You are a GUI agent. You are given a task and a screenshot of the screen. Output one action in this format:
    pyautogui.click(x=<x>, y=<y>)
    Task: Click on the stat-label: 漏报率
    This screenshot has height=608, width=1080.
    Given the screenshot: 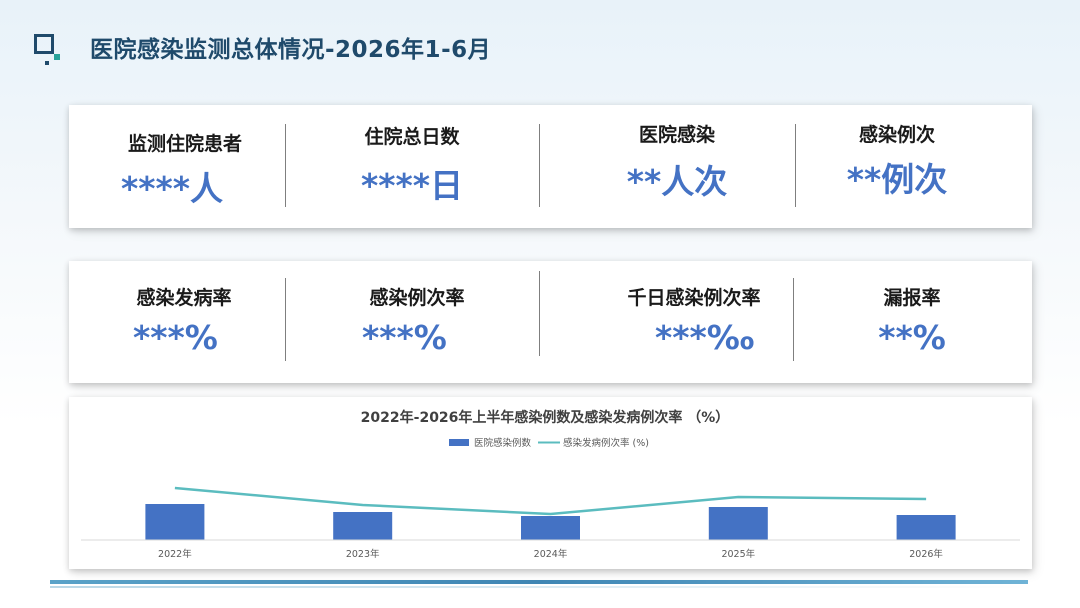 What is the action you would take?
    pyautogui.click(x=912, y=298)
    